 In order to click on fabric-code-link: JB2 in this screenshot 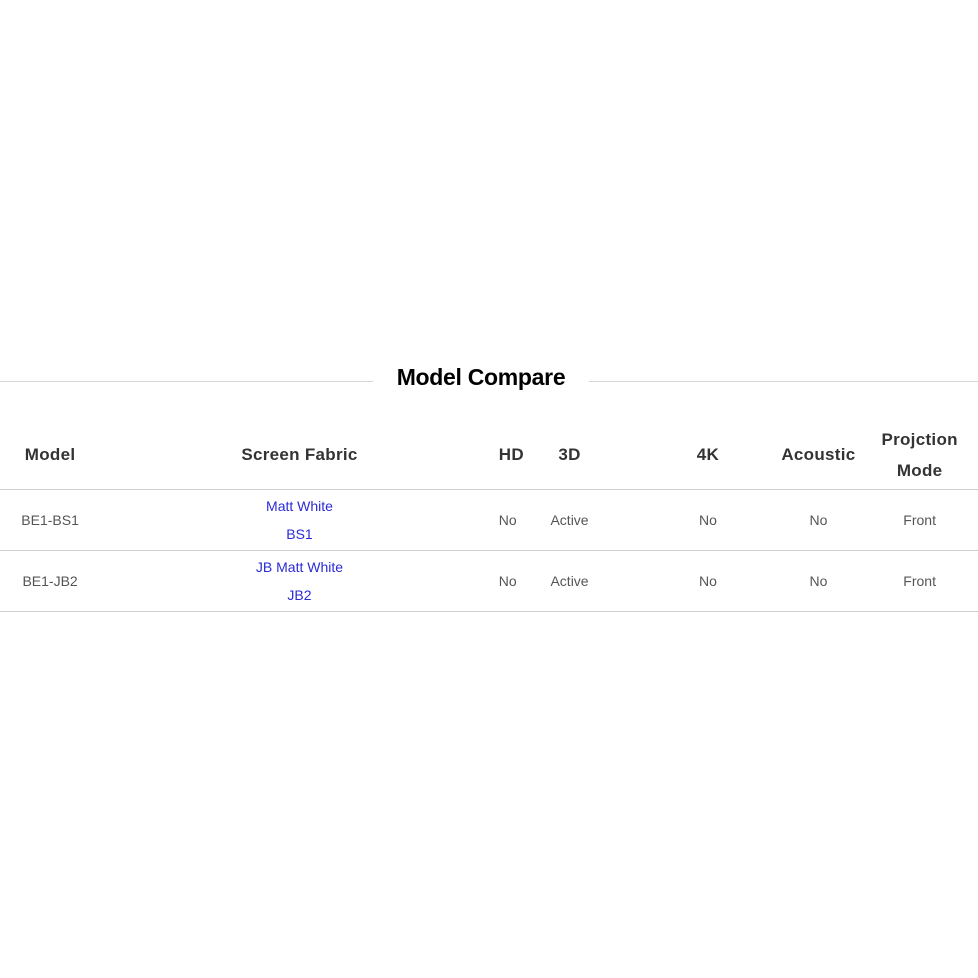, I will do `click(299, 595)`.